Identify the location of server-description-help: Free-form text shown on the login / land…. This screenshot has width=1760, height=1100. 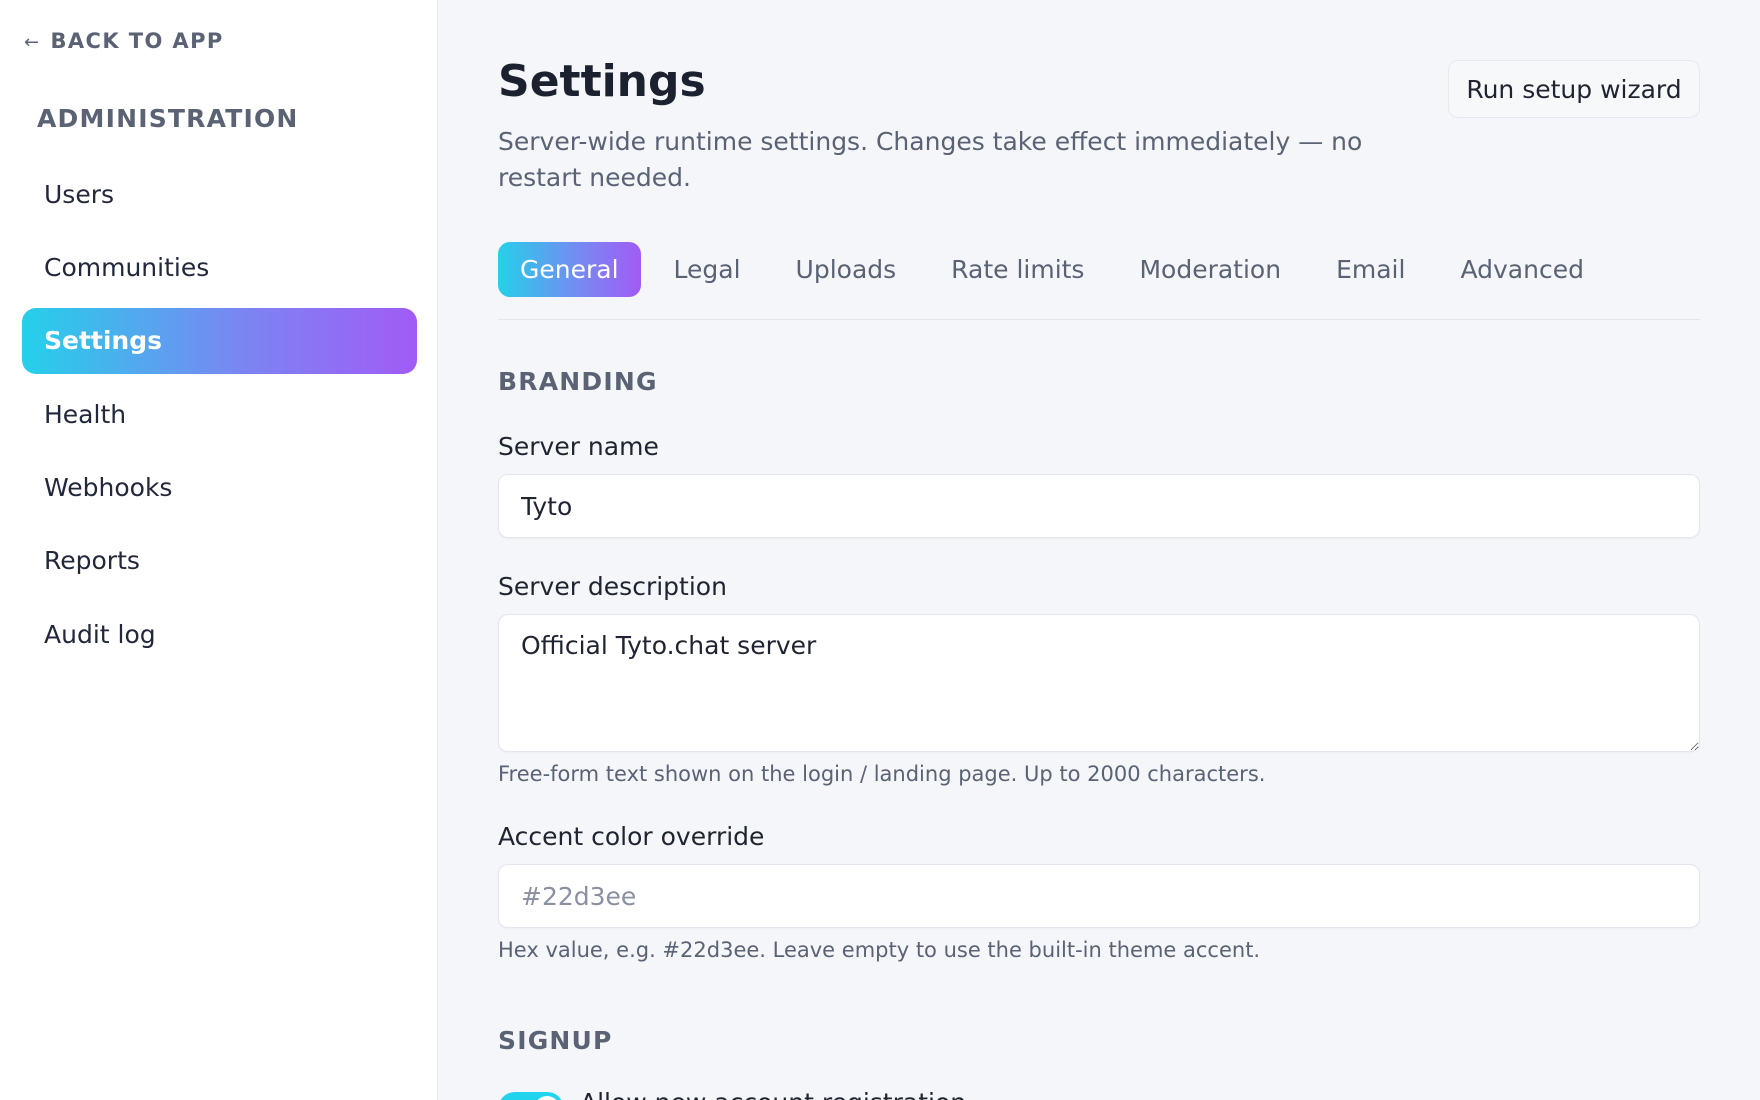
(882, 774).